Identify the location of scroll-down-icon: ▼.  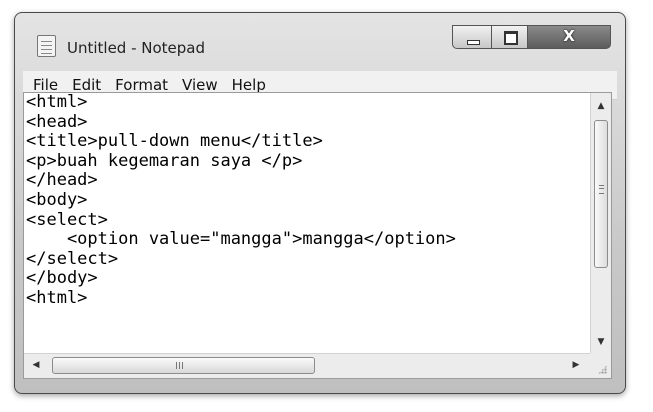
(601, 342).